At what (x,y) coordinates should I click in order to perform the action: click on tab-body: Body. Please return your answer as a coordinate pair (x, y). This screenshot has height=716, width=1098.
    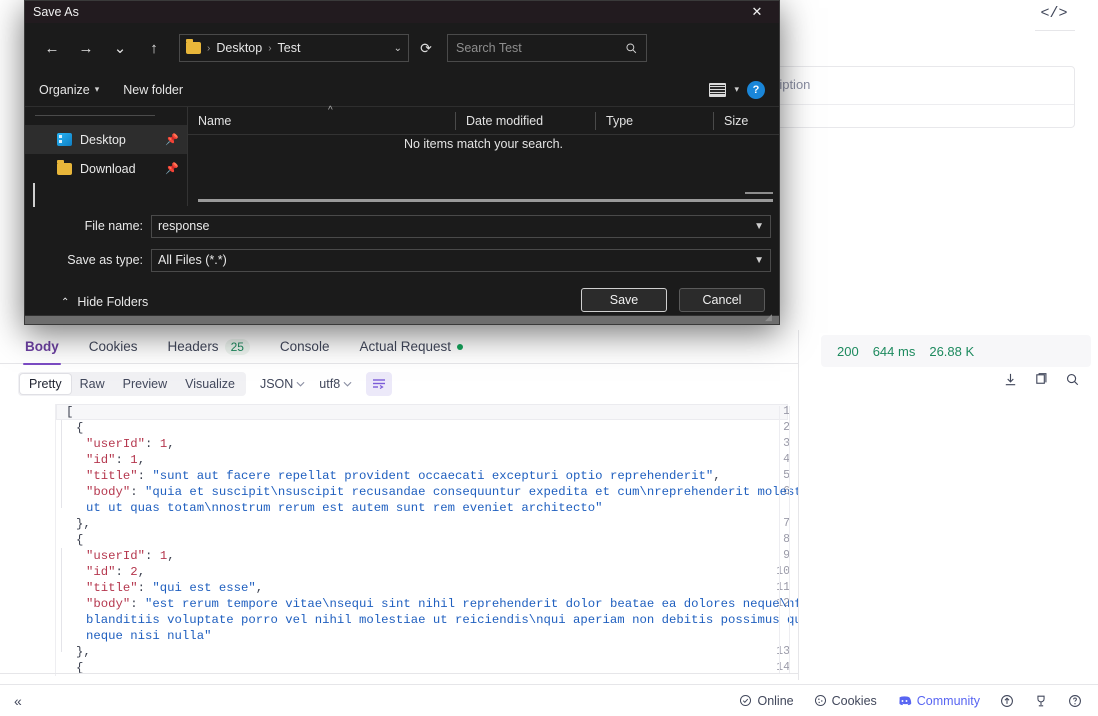
    Looking at the image, I should click on (42, 347).